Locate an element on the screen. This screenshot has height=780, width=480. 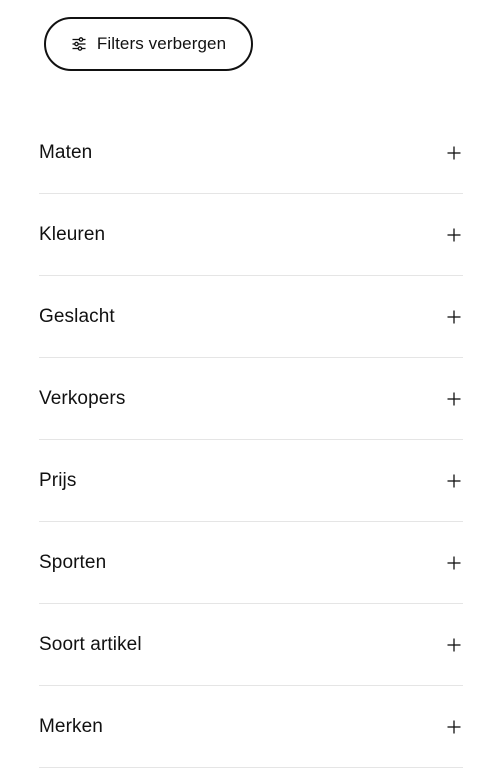
filter-section-geslacht: Geslacht is located at coordinates (251, 317).